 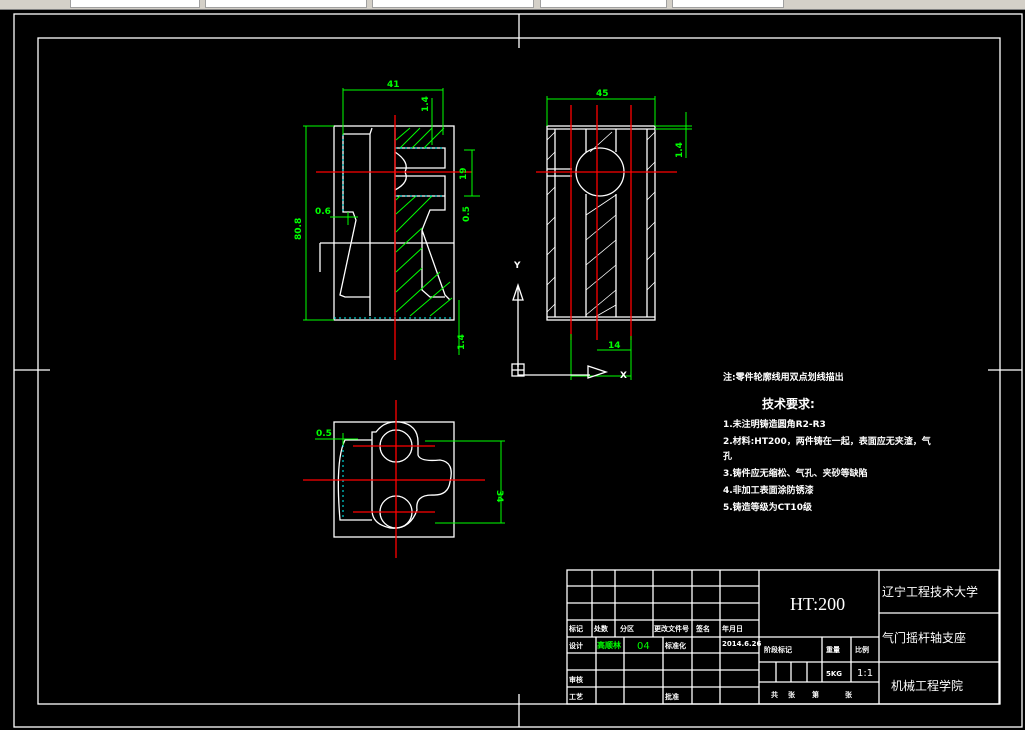 What do you see at coordinates (393, 85) in the screenshot?
I see `dim-front-width: 41` at bounding box center [393, 85].